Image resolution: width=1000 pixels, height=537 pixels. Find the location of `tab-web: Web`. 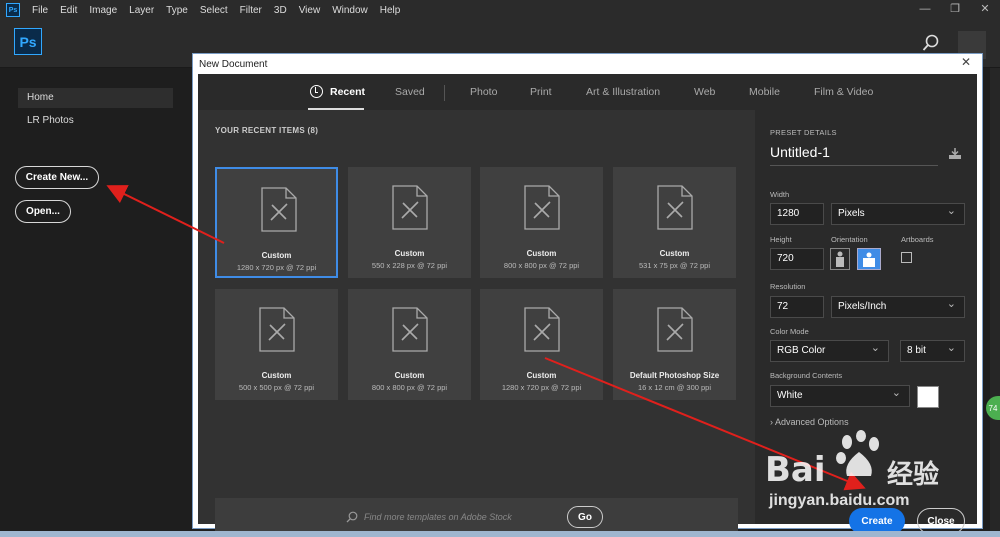

tab-web: Web is located at coordinates (704, 92).